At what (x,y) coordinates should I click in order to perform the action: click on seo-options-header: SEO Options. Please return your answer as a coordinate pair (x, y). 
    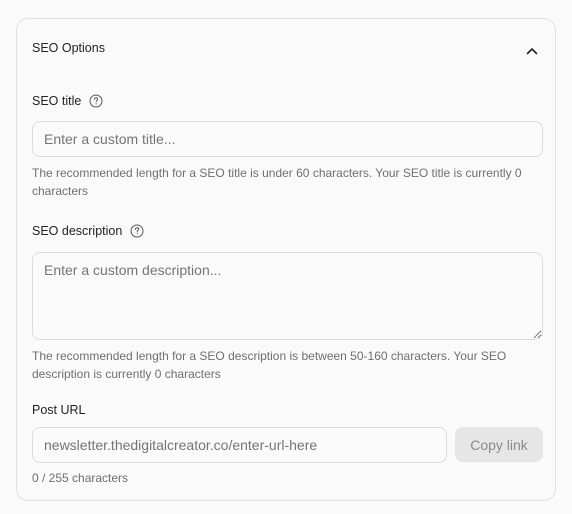
    Looking at the image, I should click on (286, 51).